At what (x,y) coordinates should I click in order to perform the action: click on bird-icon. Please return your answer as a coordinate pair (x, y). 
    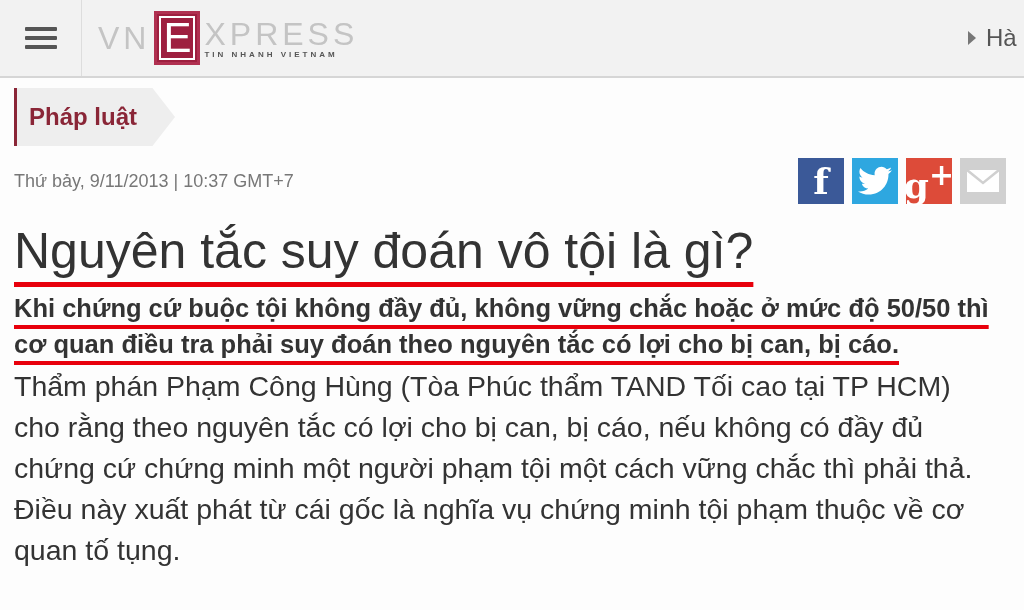
    Looking at the image, I should click on (875, 181).